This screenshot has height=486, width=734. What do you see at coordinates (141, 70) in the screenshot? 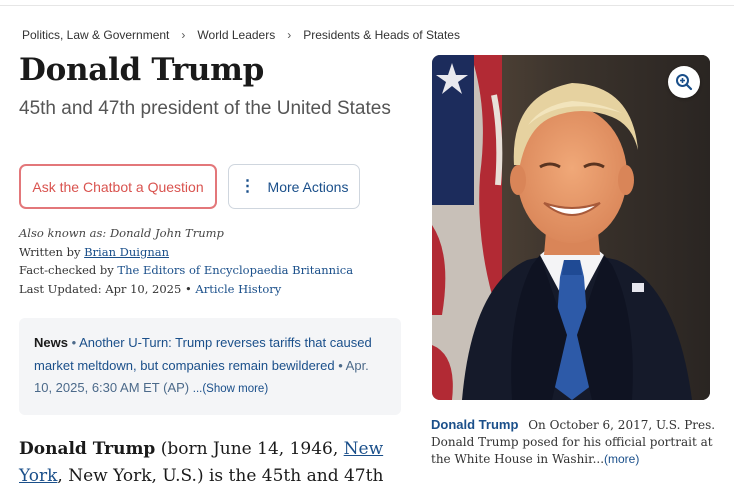
I see `page-title: Donald Trump` at bounding box center [141, 70].